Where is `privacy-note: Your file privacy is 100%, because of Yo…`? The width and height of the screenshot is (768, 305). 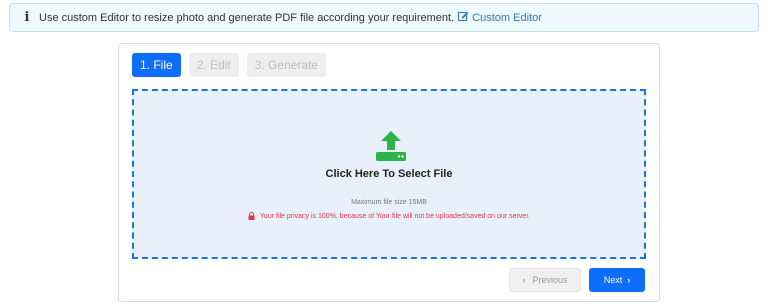 privacy-note: Your file privacy is 100%, because of Yo… is located at coordinates (389, 216).